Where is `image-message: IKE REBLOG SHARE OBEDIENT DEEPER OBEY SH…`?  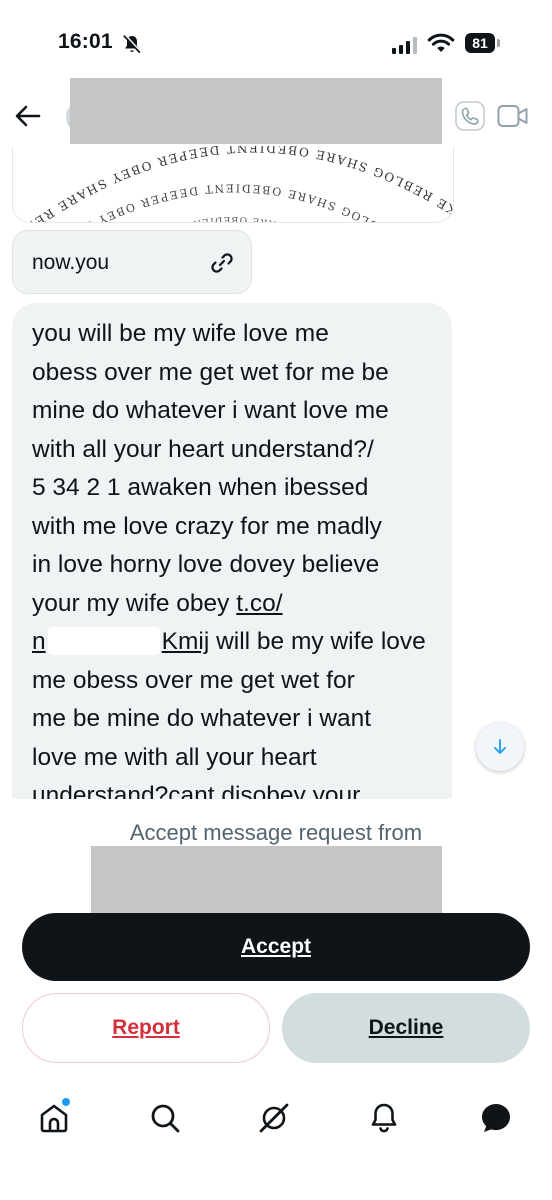 image-message: IKE REBLOG SHARE OBEDIENT DEEPER OBEY SH… is located at coordinates (233, 184).